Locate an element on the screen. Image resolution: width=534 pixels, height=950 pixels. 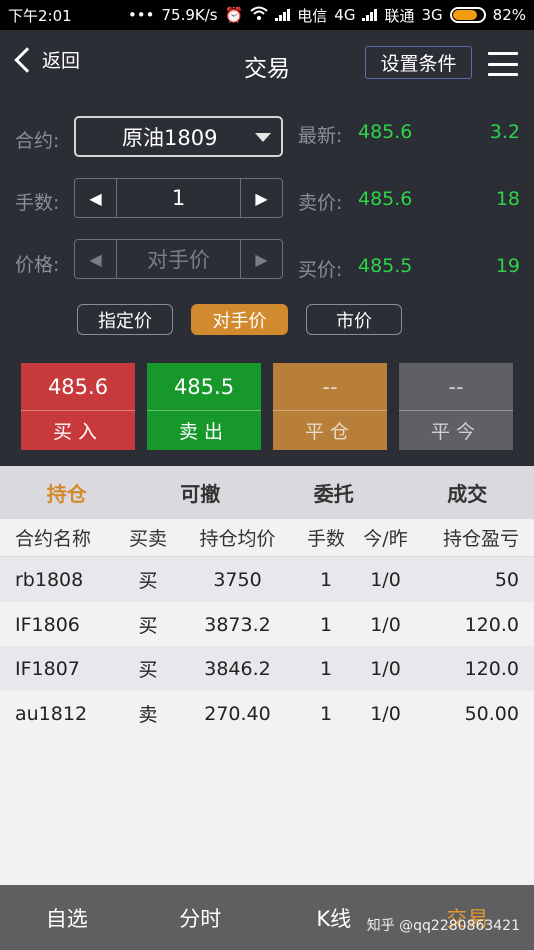
carrier-2: 联通 is located at coordinates (399, 15).